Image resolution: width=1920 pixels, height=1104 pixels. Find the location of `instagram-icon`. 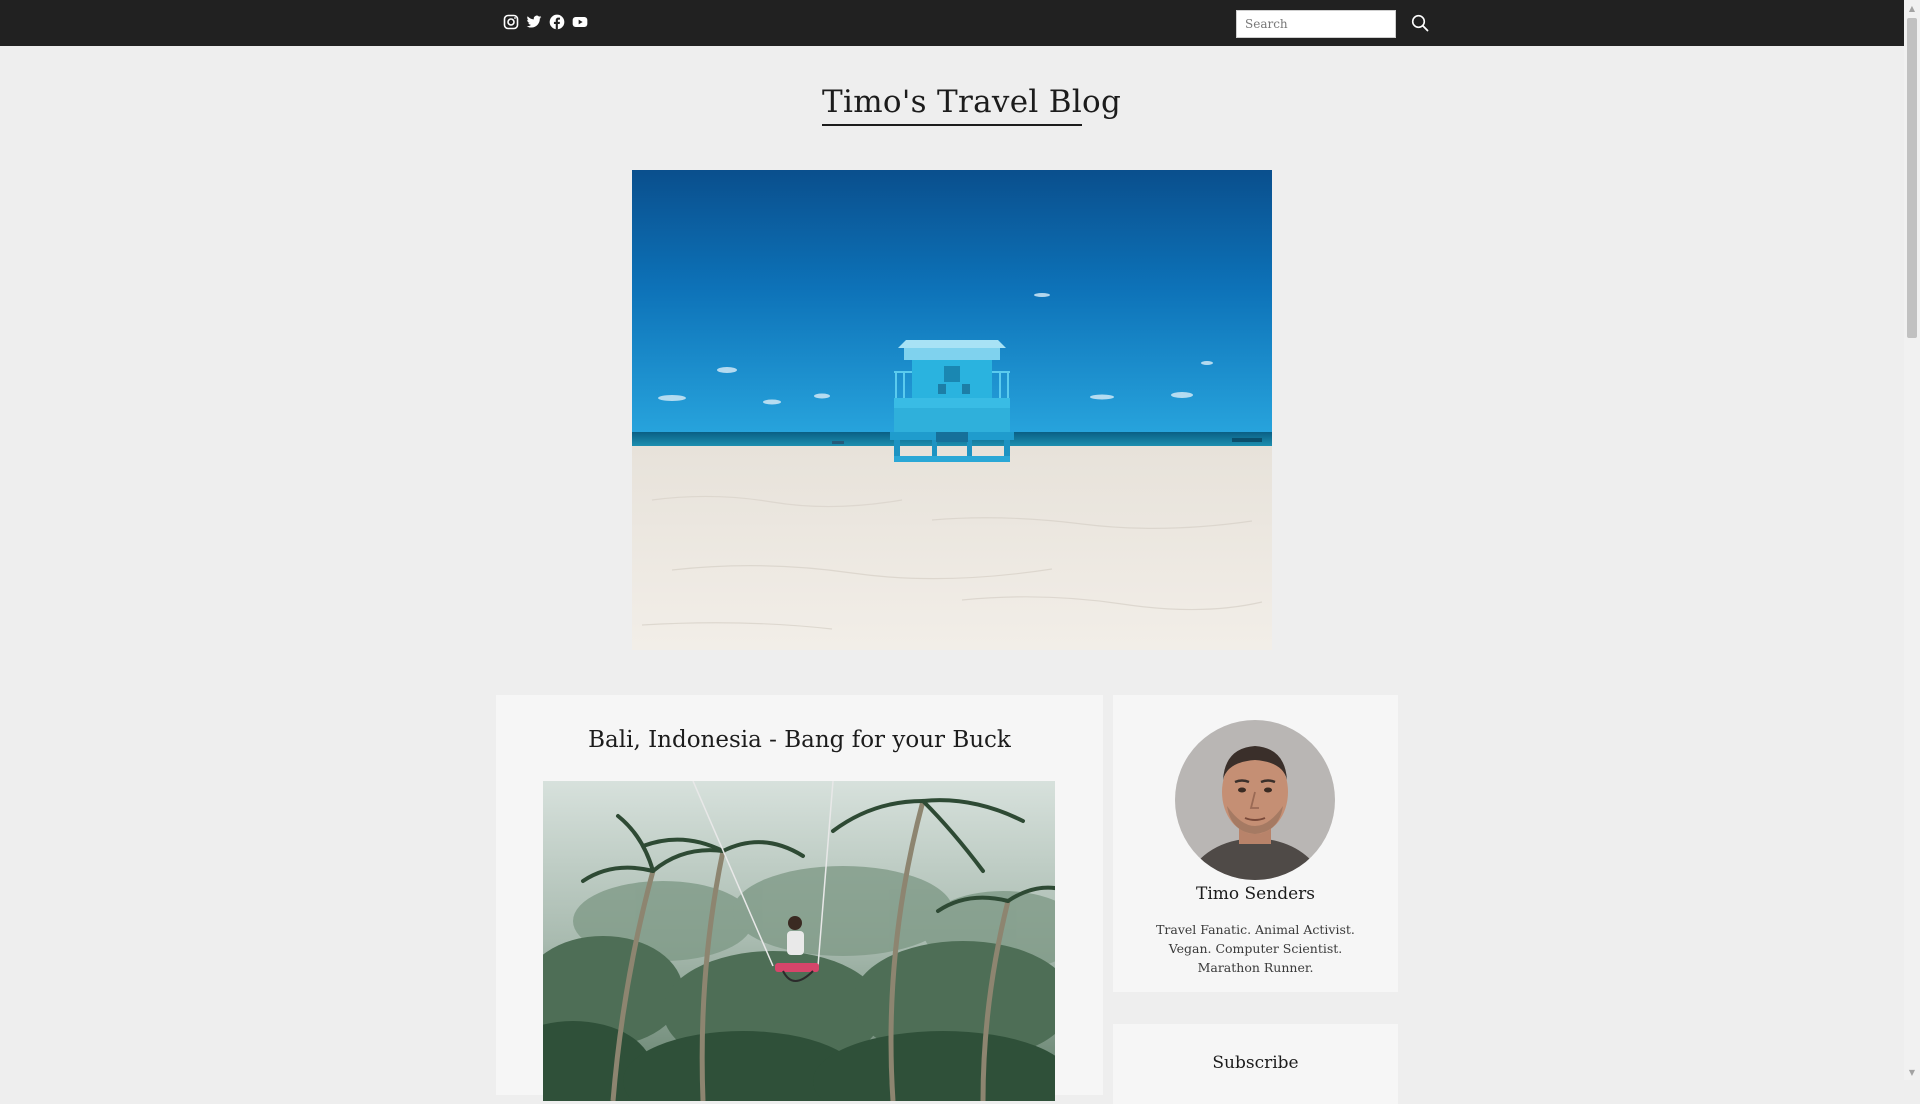

instagram-icon is located at coordinates (511, 22).